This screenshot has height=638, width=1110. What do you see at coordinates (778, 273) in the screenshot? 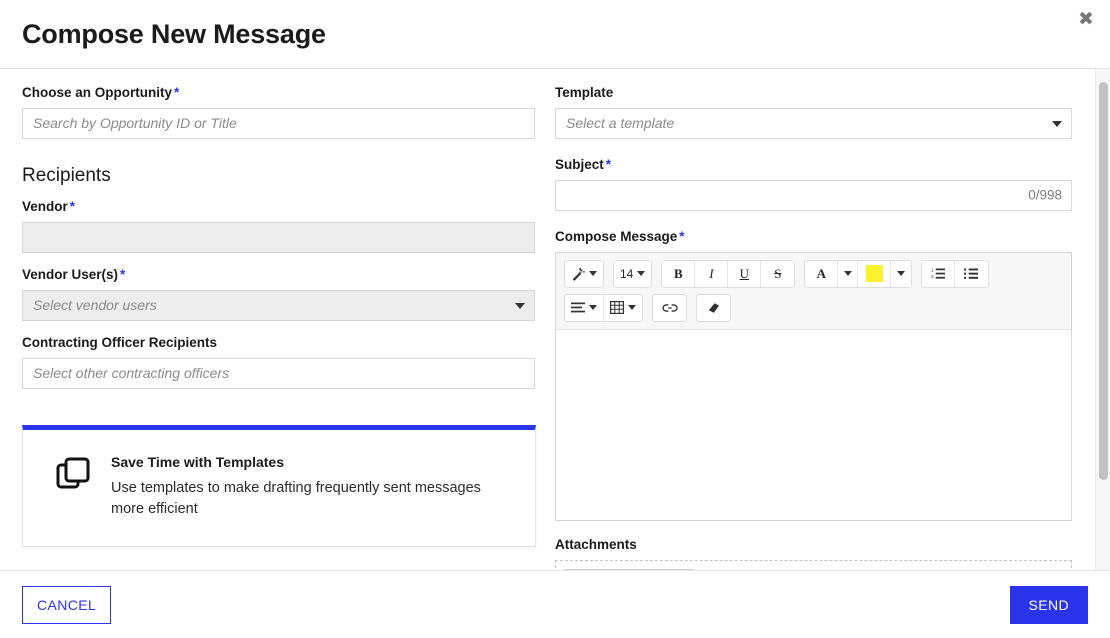
I see `strikethrough-icon: S` at bounding box center [778, 273].